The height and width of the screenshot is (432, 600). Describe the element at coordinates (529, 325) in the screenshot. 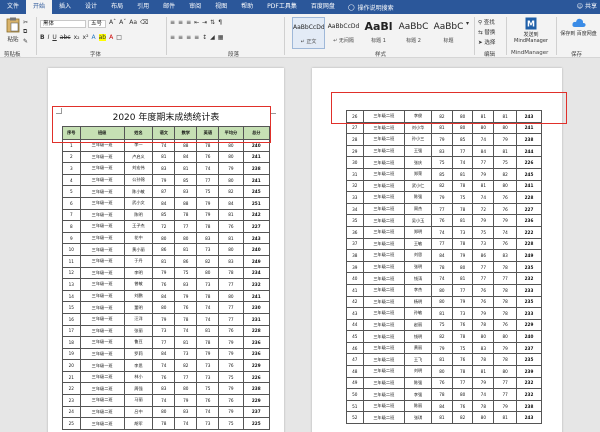

I see `table-cell: 229` at that location.